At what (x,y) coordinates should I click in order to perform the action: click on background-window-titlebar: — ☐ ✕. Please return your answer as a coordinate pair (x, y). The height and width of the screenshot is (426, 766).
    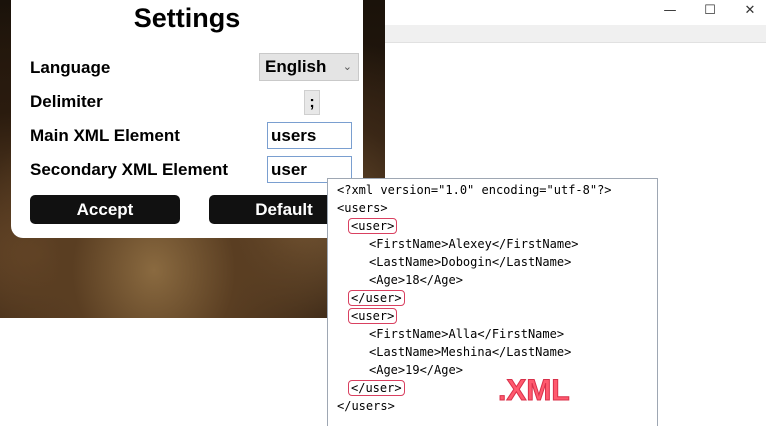
    Looking at the image, I should click on (575, 12).